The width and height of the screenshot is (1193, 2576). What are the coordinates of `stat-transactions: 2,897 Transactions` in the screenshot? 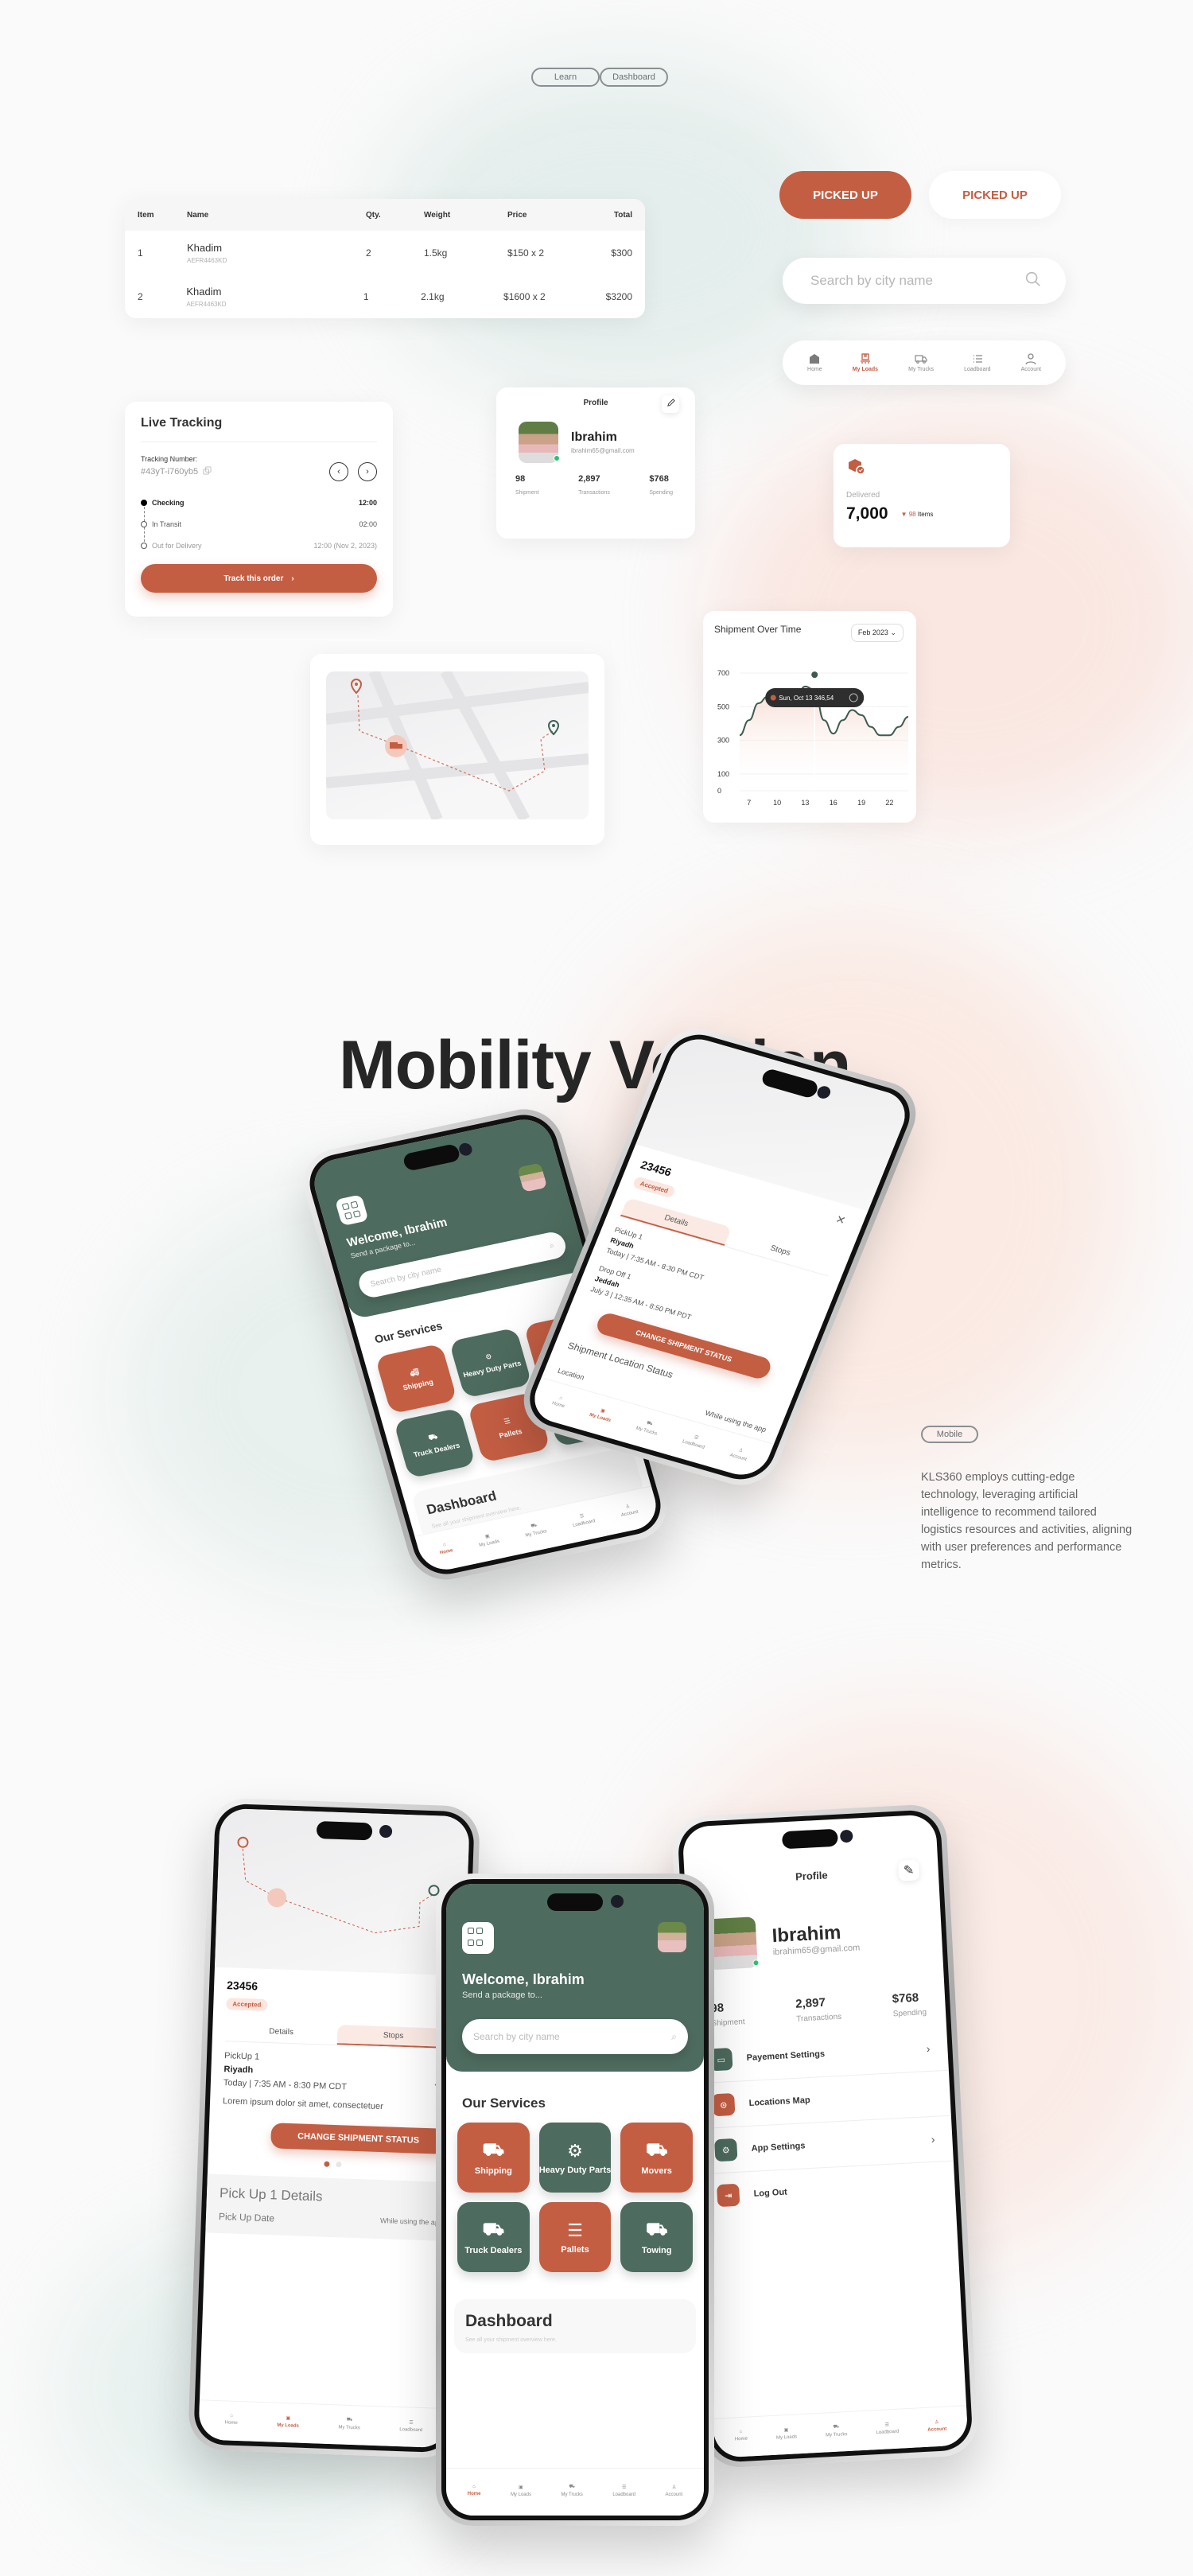 It's located at (594, 485).